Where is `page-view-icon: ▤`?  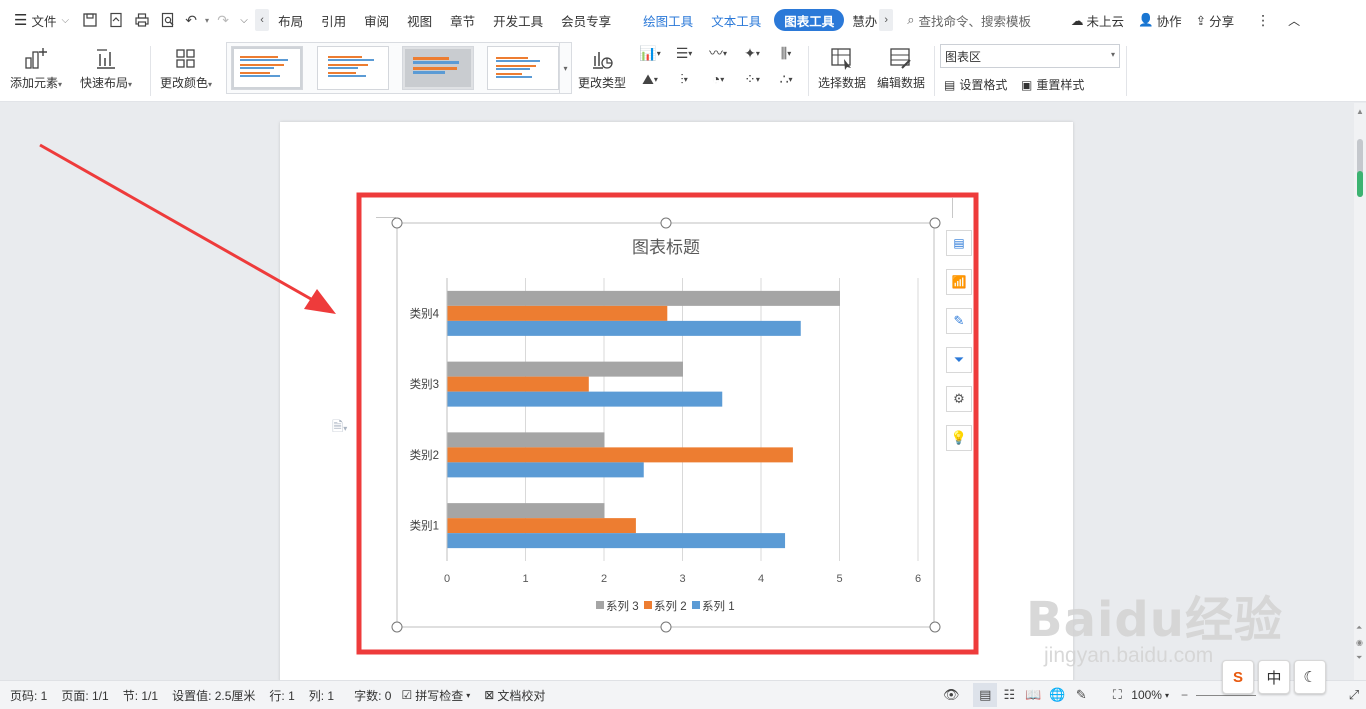
page-view-icon: ▤ is located at coordinates (985, 695).